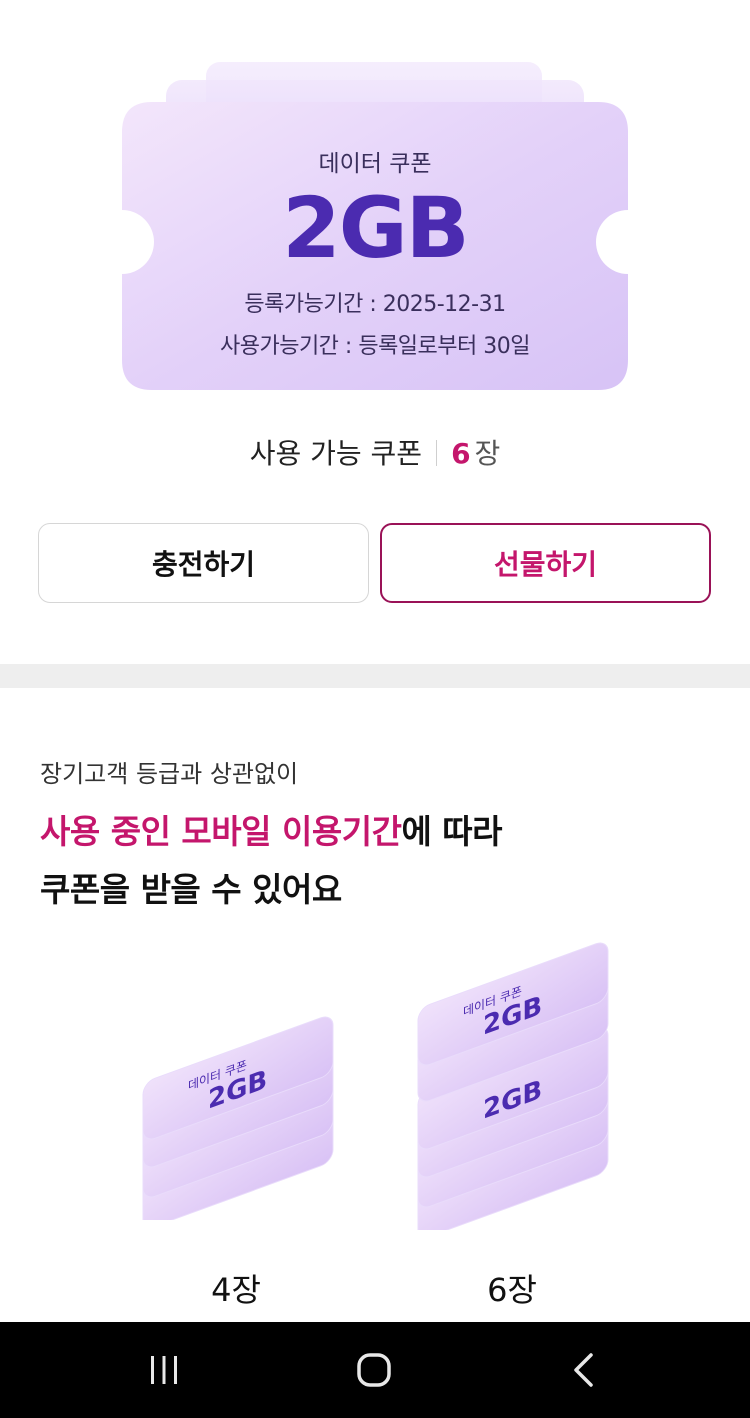 The width and height of the screenshot is (750, 1418). Describe the element at coordinates (487, 453) in the screenshot. I see `available-coupon-unit: 장` at that location.